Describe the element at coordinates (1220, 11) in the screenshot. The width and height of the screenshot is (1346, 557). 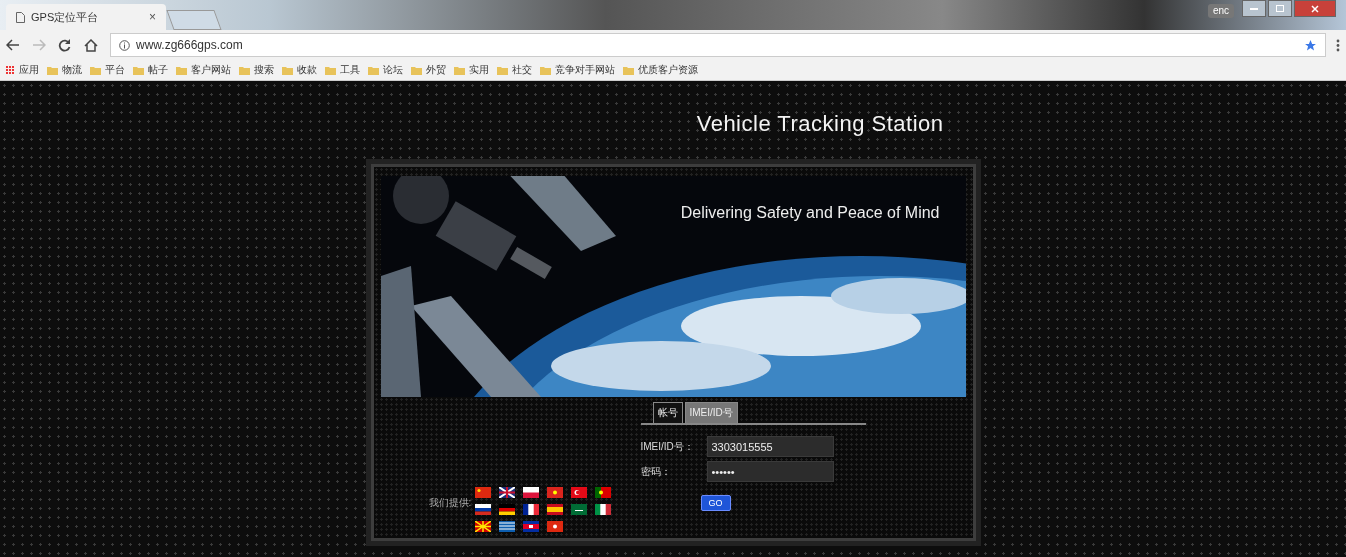
I see `ime-indicator: enc` at that location.